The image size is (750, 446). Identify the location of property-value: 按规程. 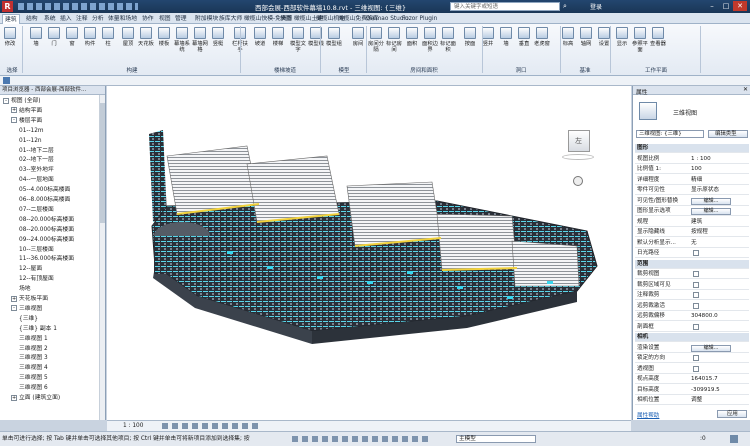
(719, 232).